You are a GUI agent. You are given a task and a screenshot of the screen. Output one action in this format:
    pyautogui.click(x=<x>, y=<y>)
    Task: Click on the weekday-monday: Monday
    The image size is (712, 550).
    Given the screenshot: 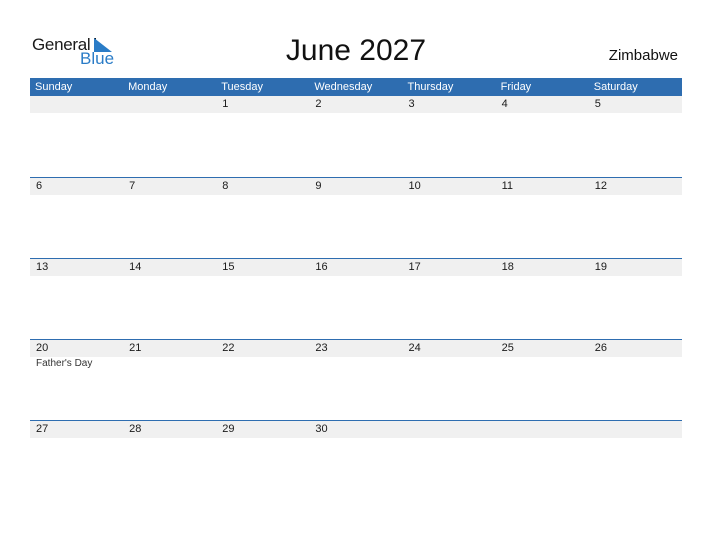 What is the action you would take?
    pyautogui.click(x=148, y=87)
    